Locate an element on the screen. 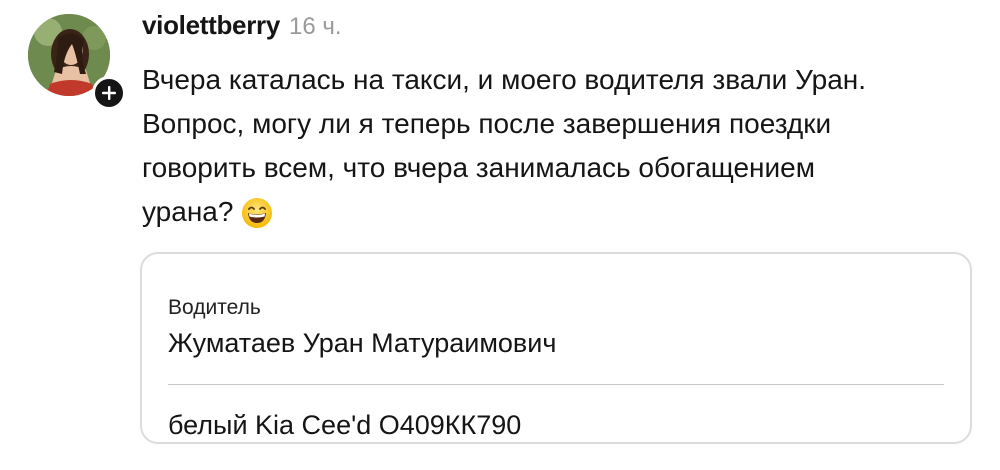 Image resolution: width=1000 pixels, height=470 pixels. comment-text-line-4-wrap: урана? is located at coordinates (562, 216).